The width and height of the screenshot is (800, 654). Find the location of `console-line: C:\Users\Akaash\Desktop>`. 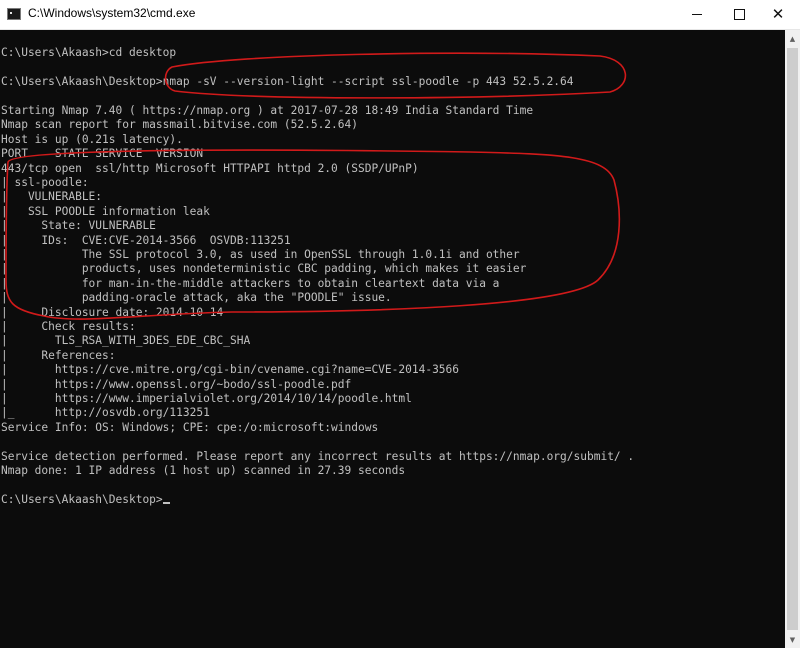

console-line: C:\Users\Akaash\Desktop> is located at coordinates (85, 500).